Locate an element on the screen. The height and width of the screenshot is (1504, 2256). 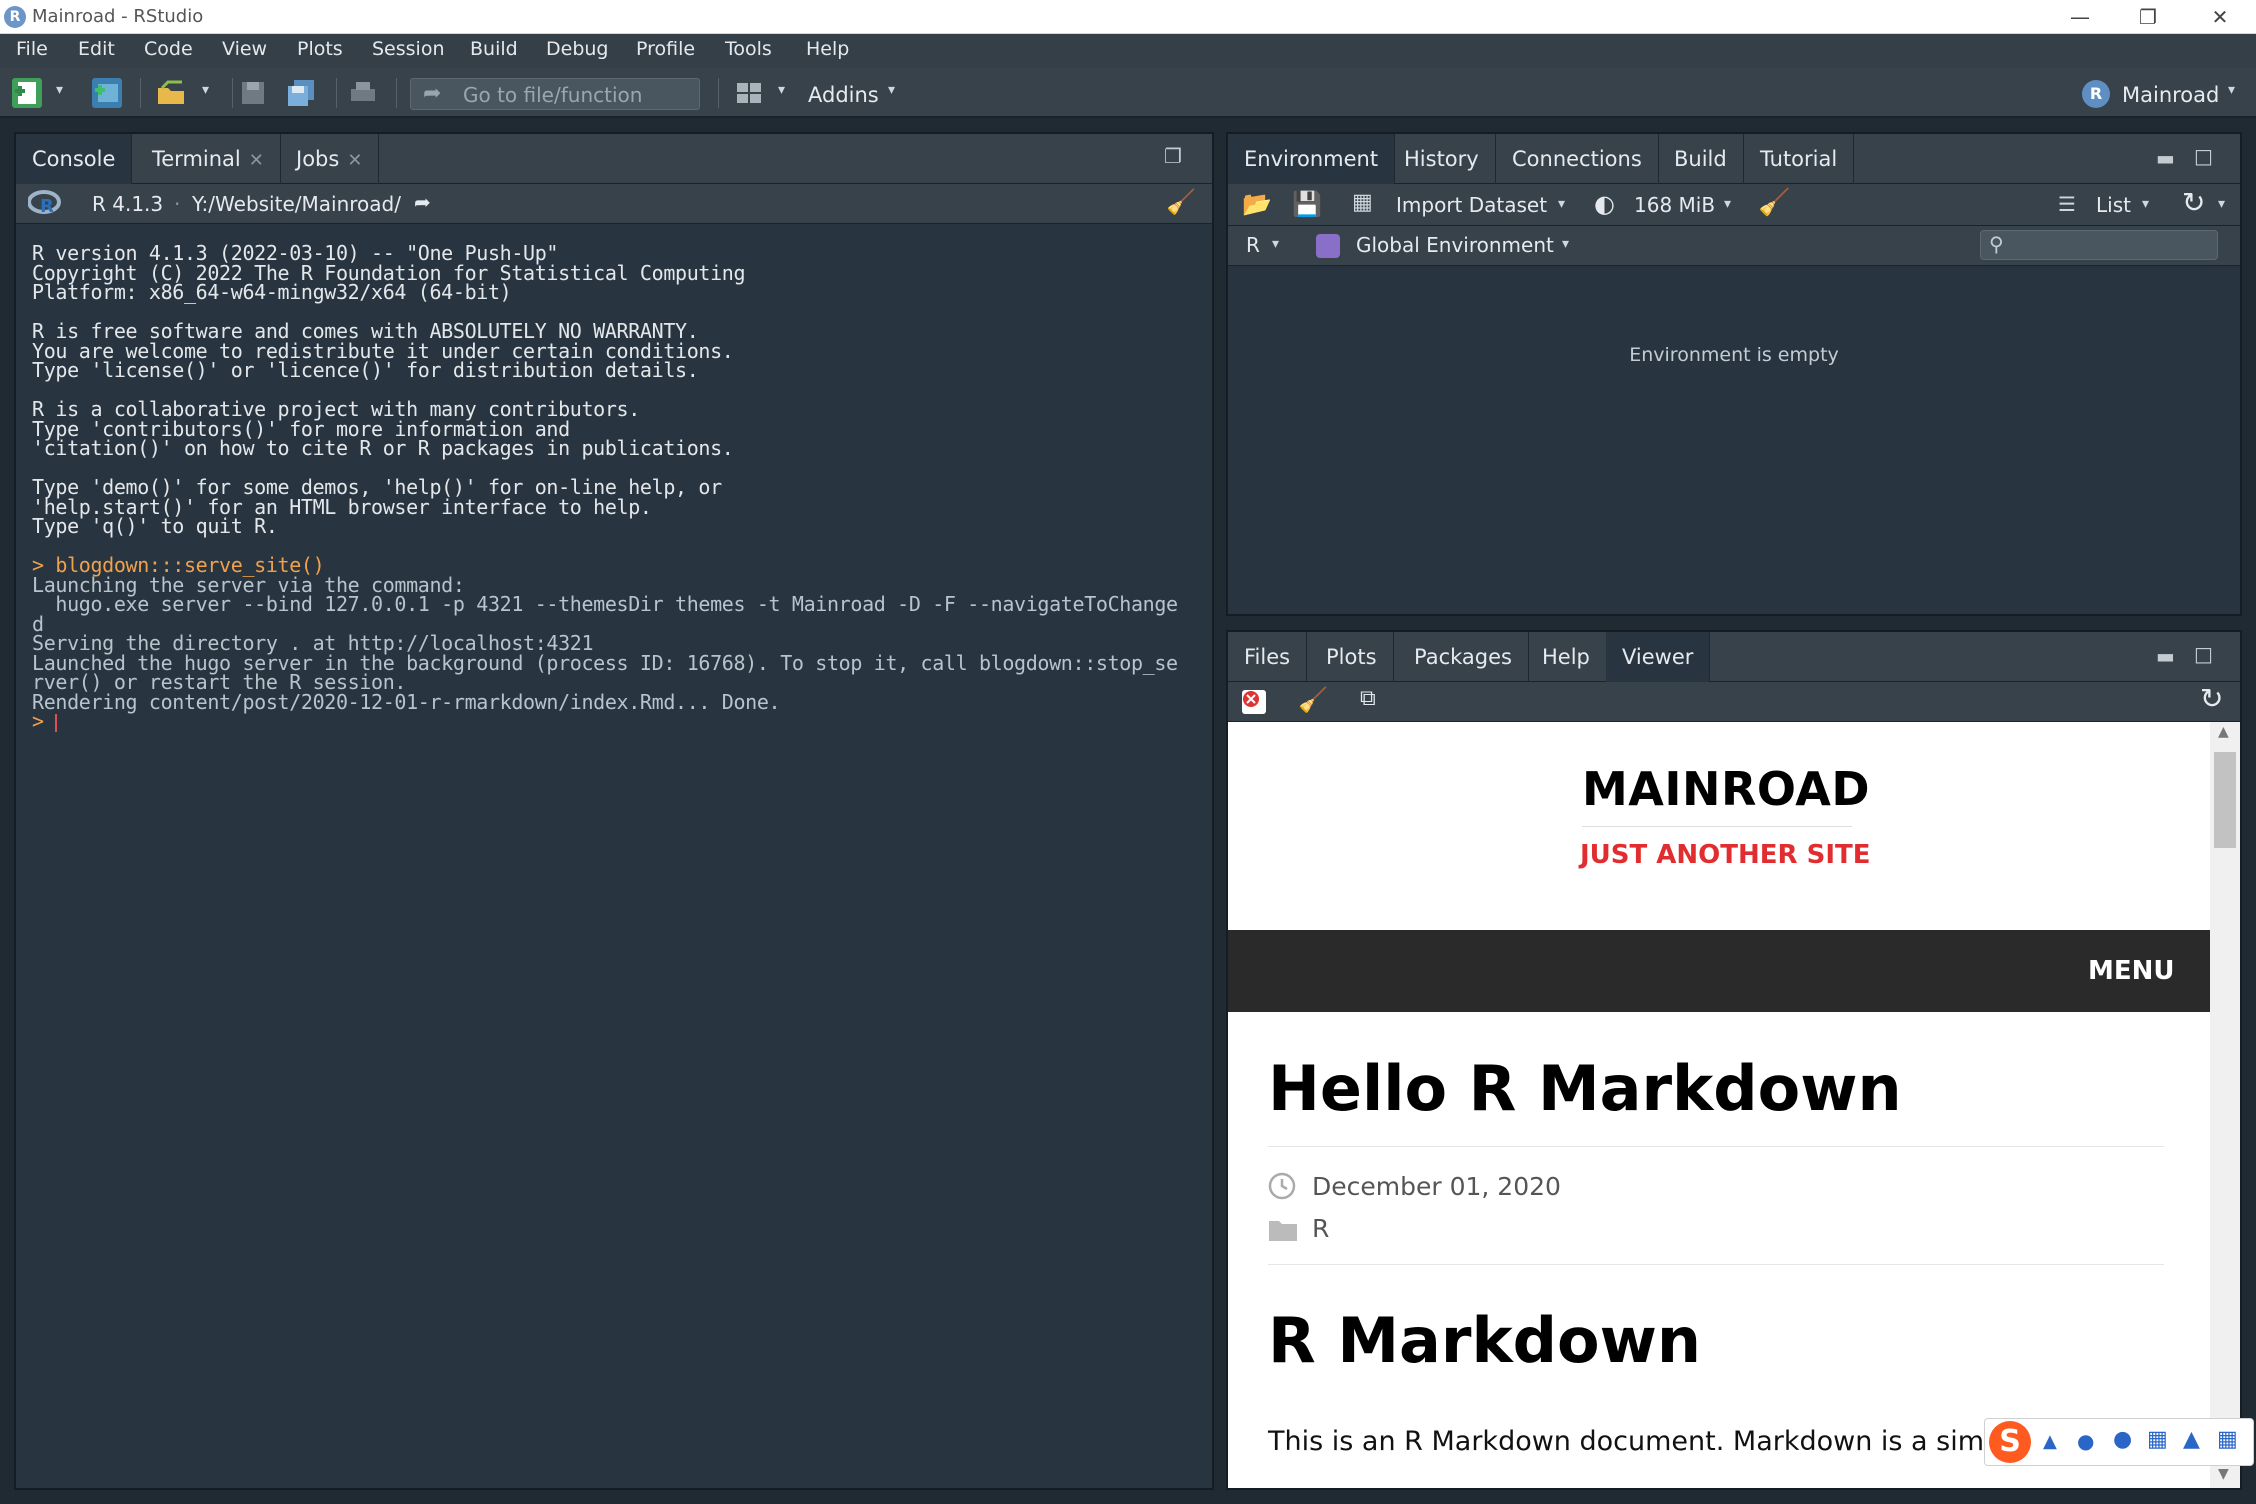
menu-view: View is located at coordinates (244, 49).